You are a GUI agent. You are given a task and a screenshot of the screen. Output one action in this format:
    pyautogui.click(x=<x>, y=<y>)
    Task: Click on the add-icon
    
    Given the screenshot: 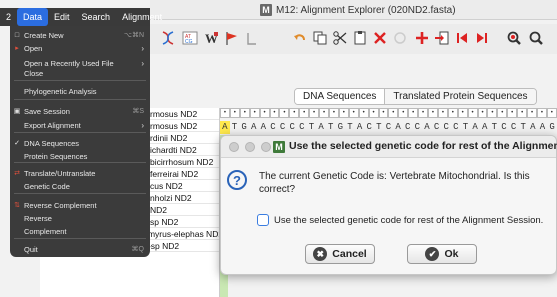 What is the action you would take?
    pyautogui.click(x=422, y=38)
    